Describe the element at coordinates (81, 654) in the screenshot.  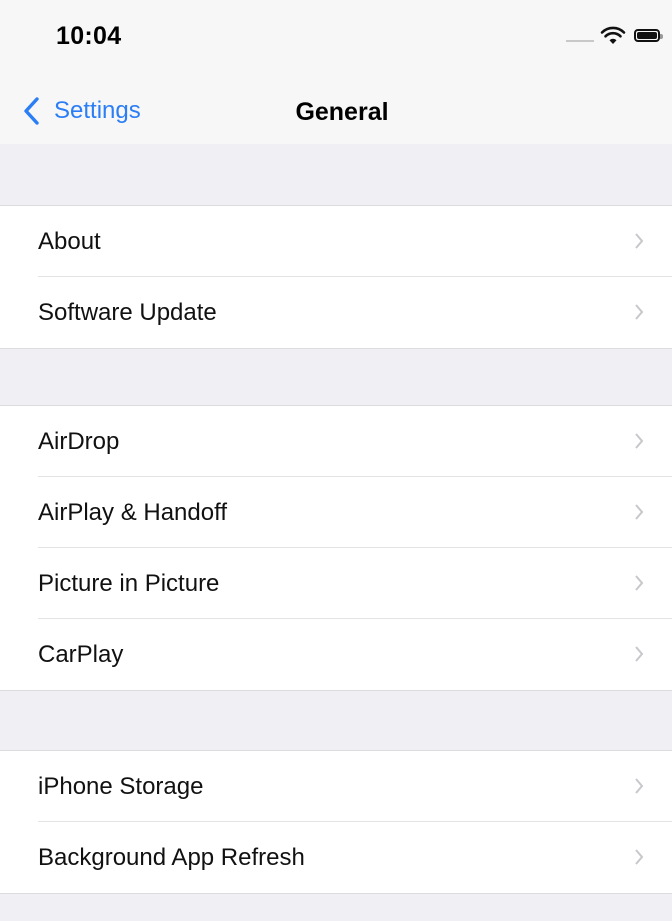
I see `list-item-label: CarPlay` at that location.